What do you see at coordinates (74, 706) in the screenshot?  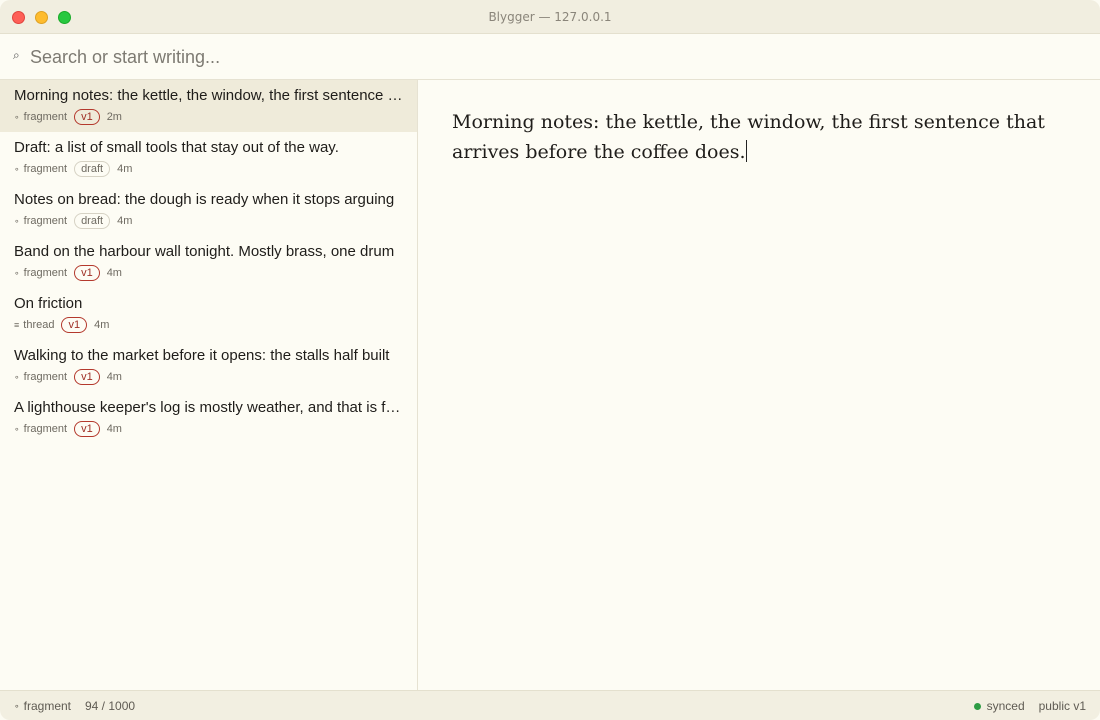 I see `status-left: ∘ fragment 94 / 1000` at bounding box center [74, 706].